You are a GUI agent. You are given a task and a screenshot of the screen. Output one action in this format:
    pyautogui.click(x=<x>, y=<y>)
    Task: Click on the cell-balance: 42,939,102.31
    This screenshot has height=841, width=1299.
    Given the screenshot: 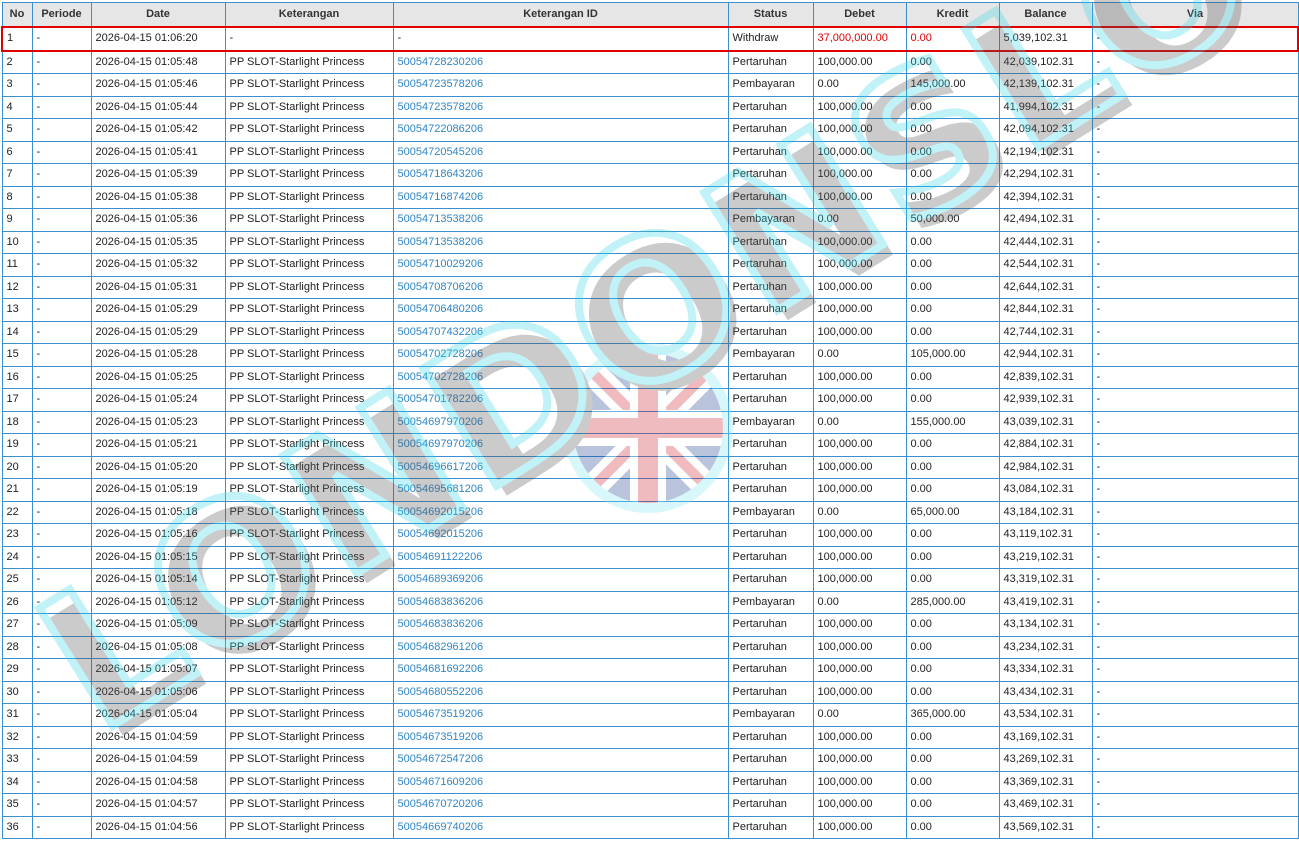 What is the action you would take?
    pyautogui.click(x=1045, y=400)
    